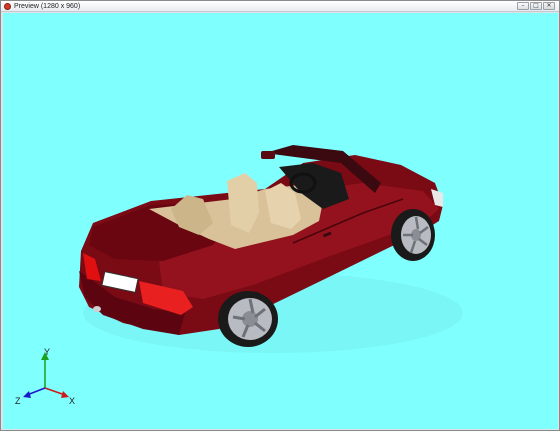  I want to click on window-title: Preview (1280 x 960), so click(47, 6).